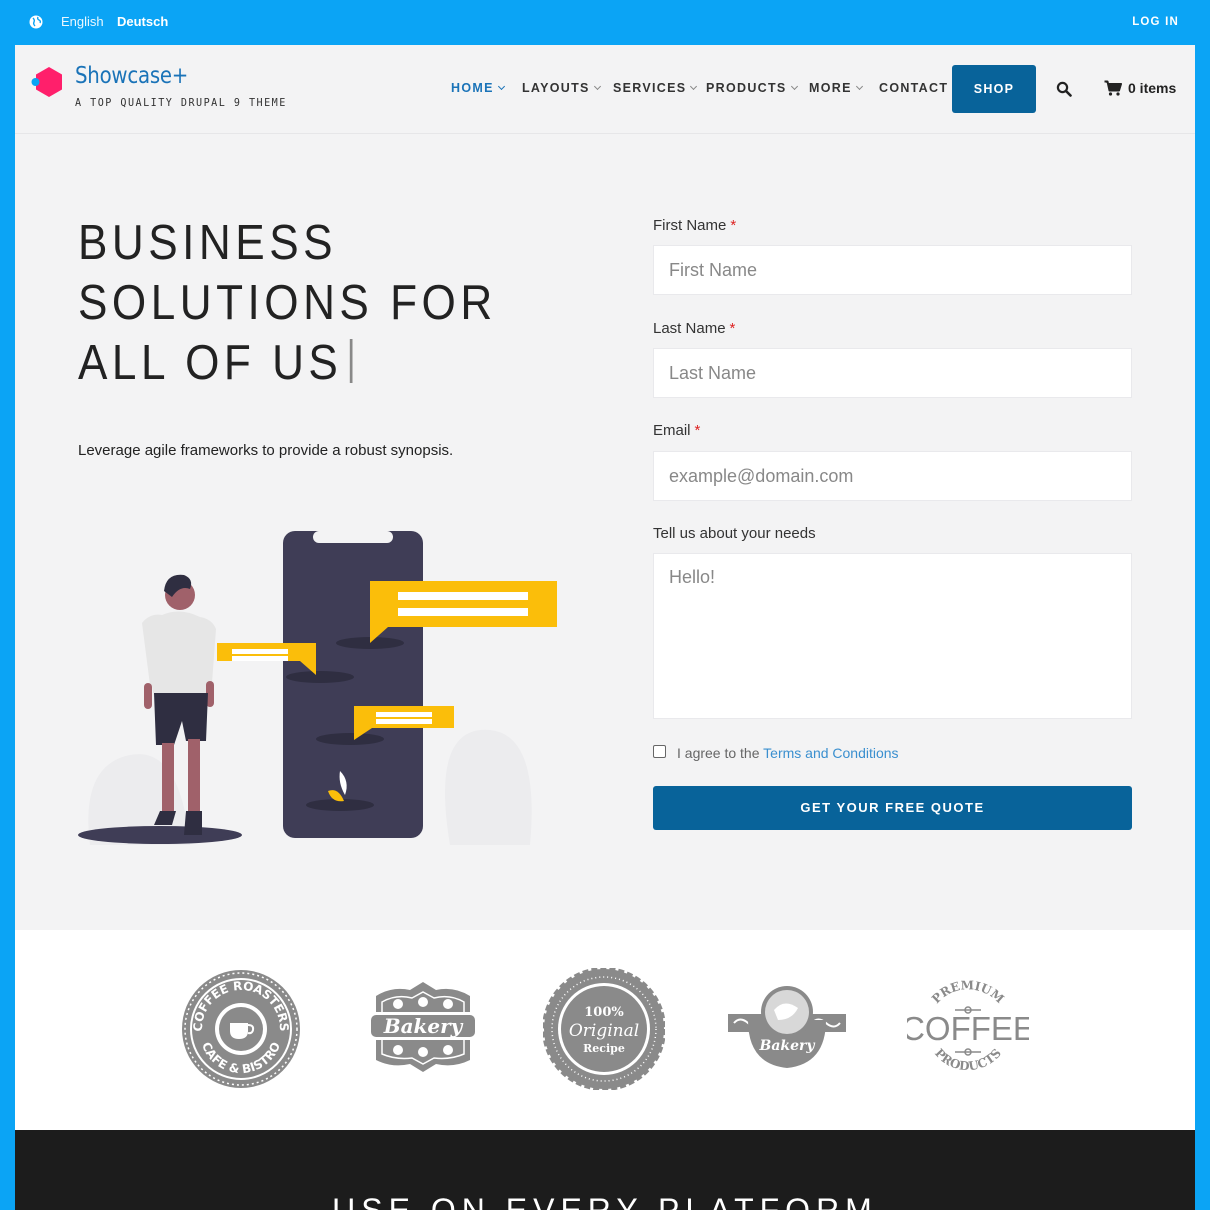 The height and width of the screenshot is (1210, 1210). I want to click on nav-item-label: MORE, so click(830, 88).